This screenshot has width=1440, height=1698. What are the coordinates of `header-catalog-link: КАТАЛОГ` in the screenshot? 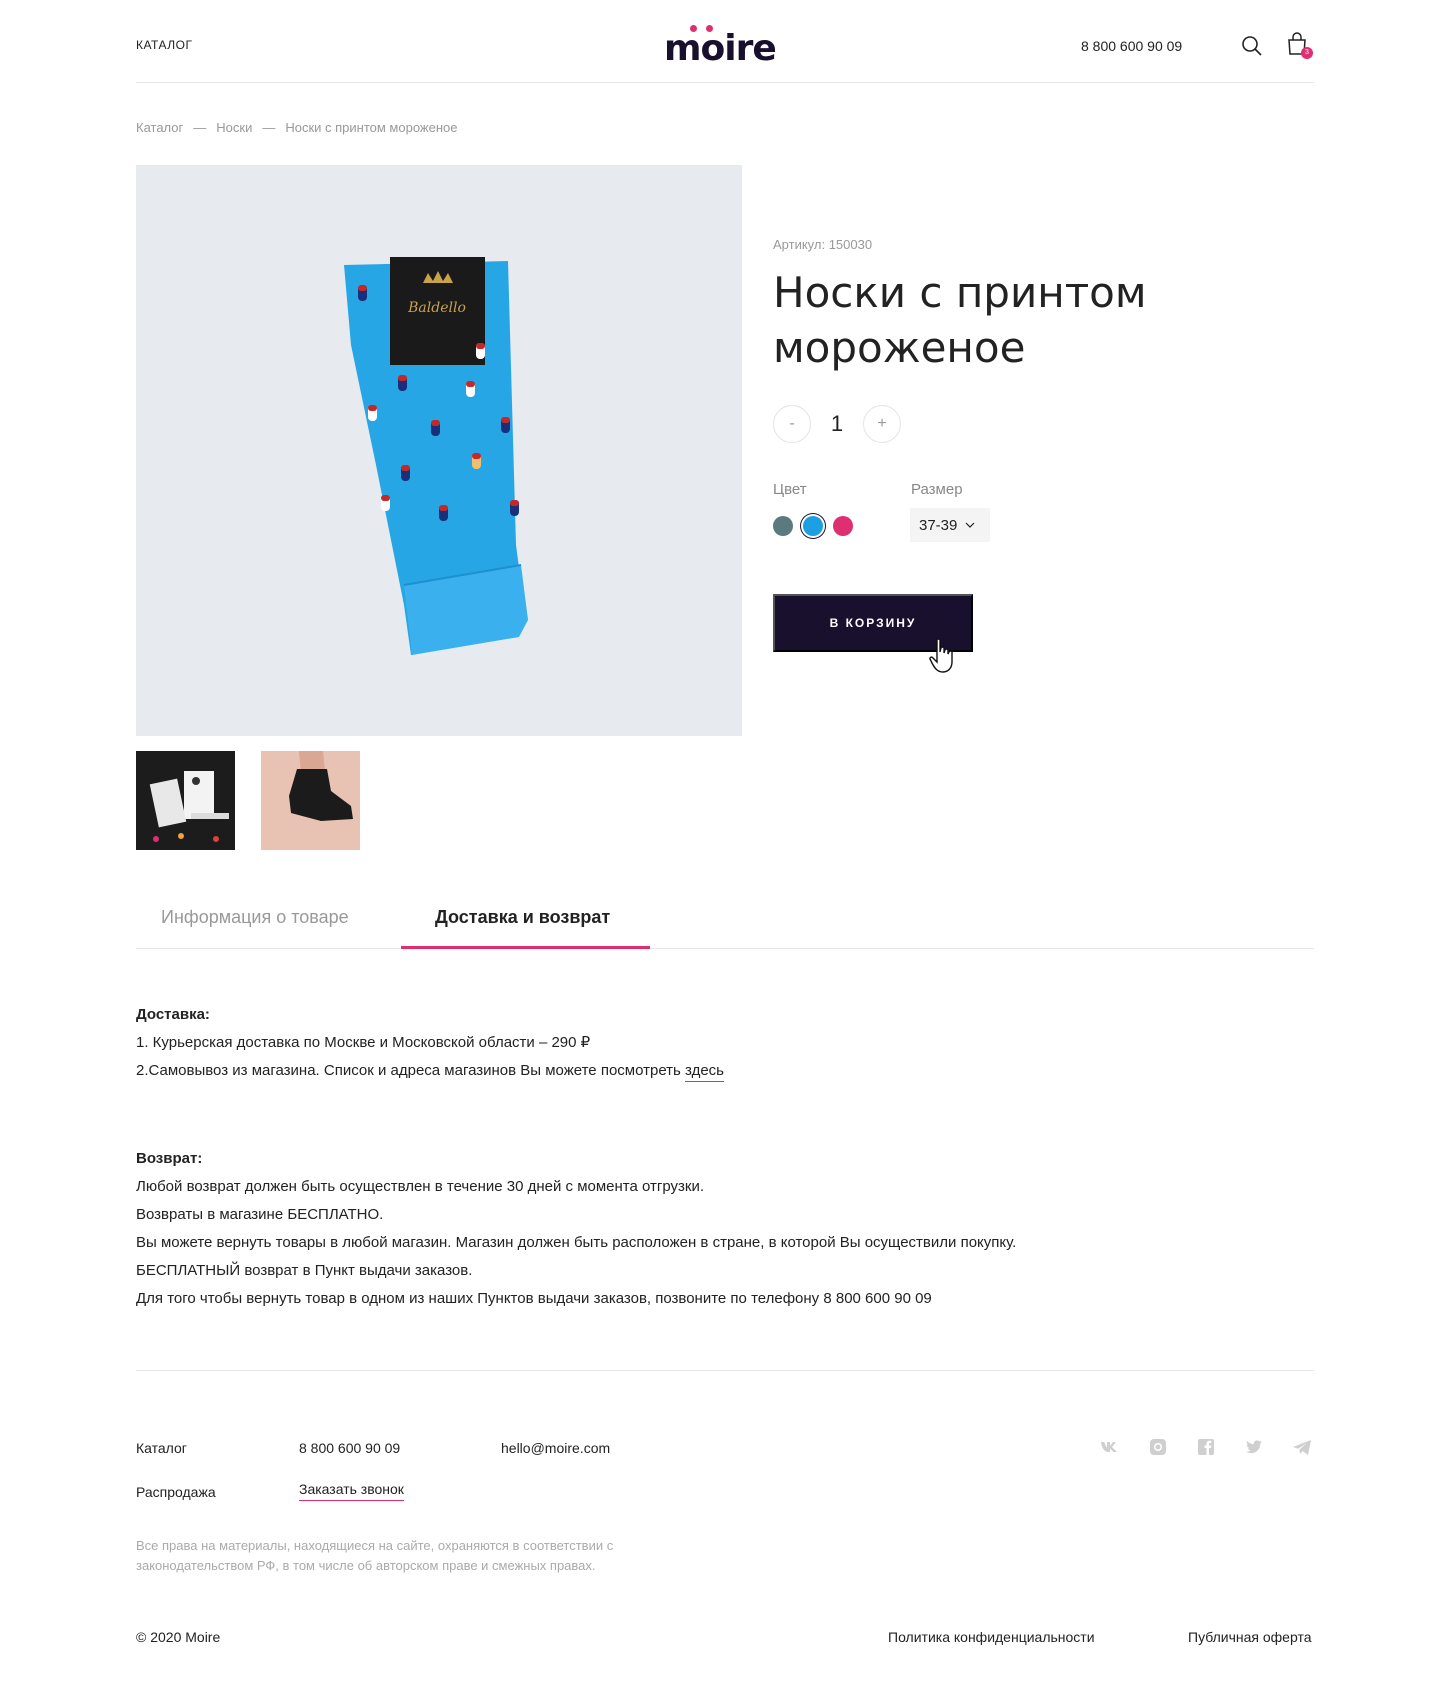 It's located at (164, 45).